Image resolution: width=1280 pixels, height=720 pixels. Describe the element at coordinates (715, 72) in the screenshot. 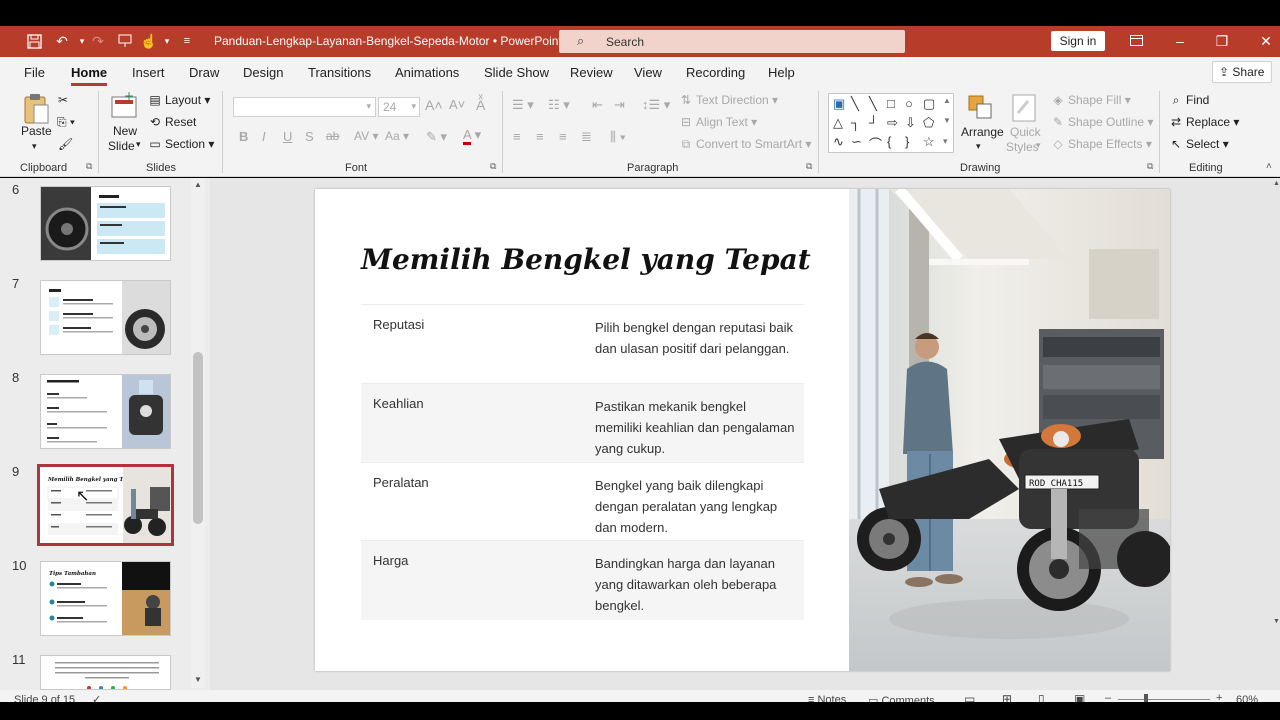

I see `tab-recording: Recording` at that location.